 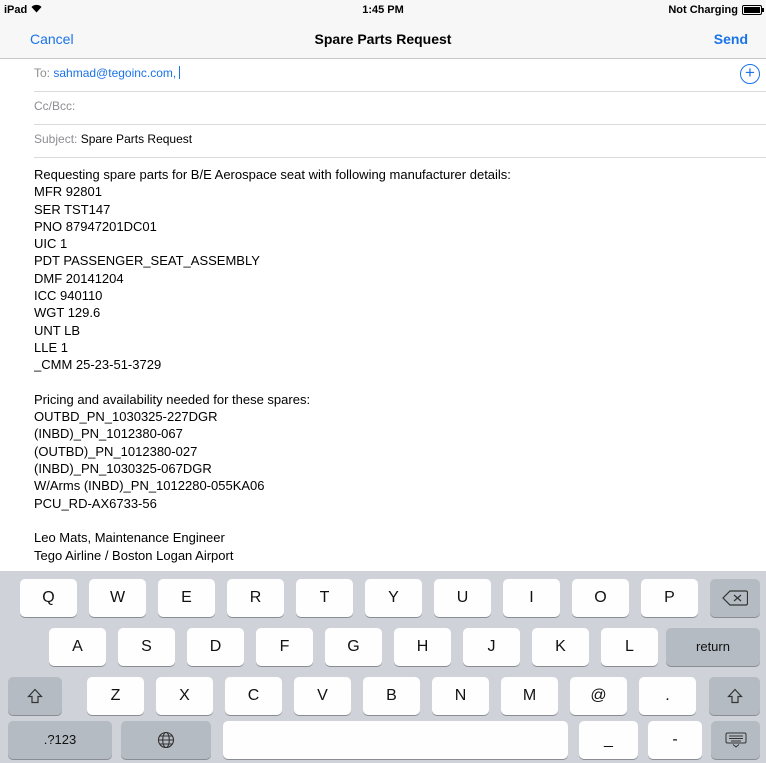 What do you see at coordinates (391, 696) in the screenshot?
I see `key-b: B` at bounding box center [391, 696].